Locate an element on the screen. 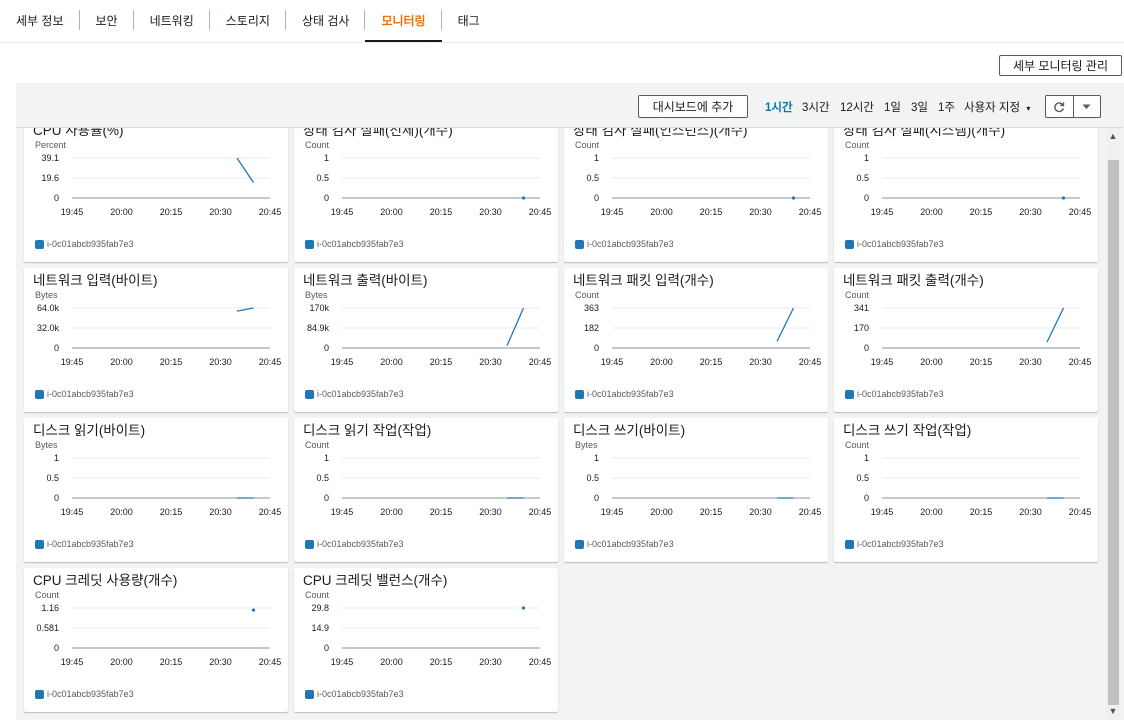 This screenshot has width=1124, height=720. time-range-1: 3시간 is located at coordinates (816, 107).